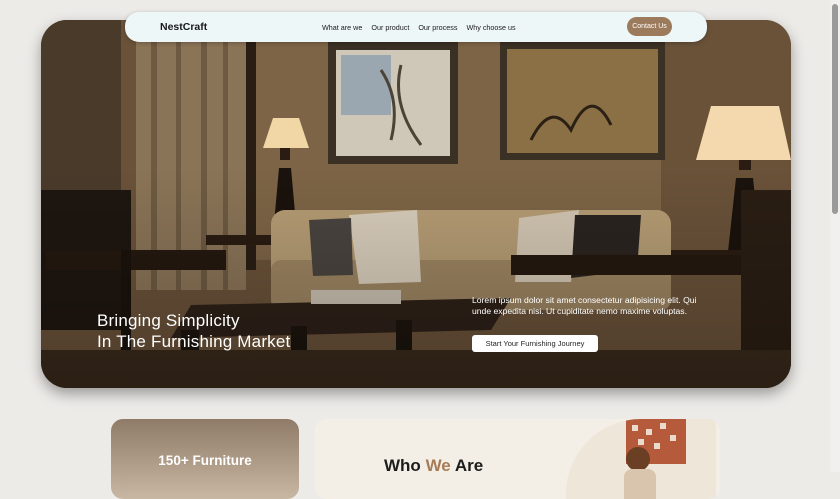  I want to click on title-are: Are, so click(469, 465).